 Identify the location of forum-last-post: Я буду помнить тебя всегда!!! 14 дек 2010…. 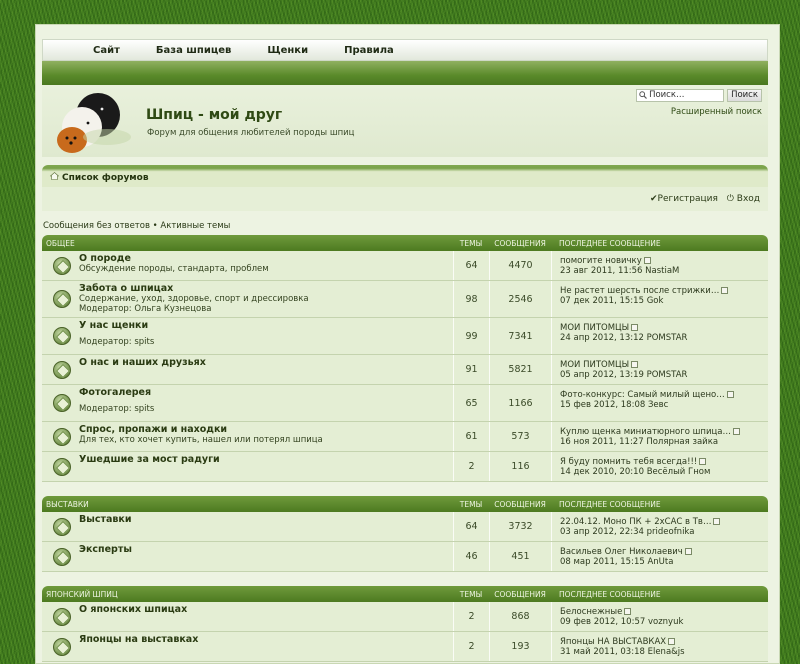
(659, 466).